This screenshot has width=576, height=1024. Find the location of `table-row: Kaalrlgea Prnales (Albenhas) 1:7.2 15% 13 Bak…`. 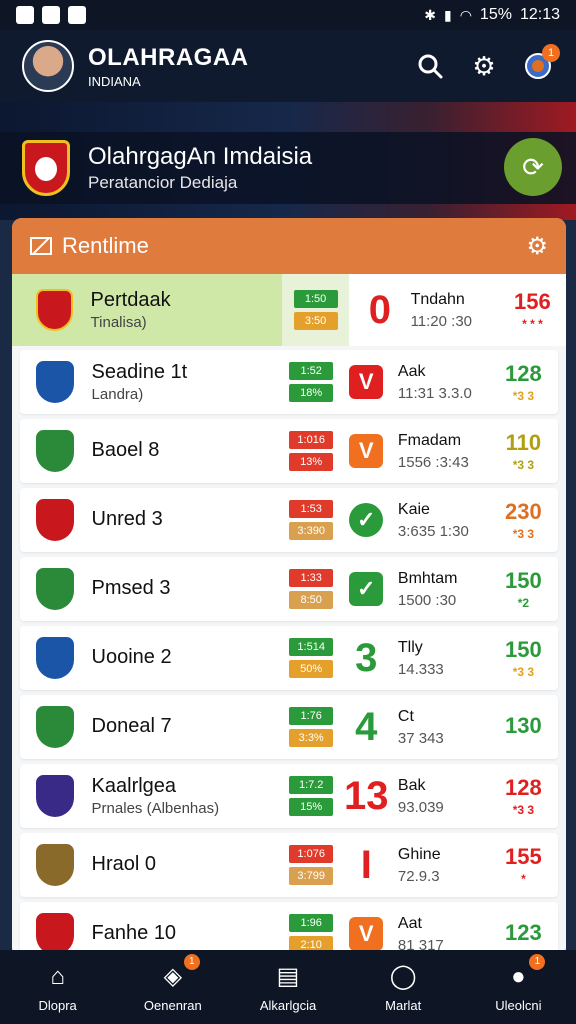

table-row: Kaalrlgea Prnales (Albenhas) 1:7.2 15% 13 Bak… is located at coordinates (289, 796).